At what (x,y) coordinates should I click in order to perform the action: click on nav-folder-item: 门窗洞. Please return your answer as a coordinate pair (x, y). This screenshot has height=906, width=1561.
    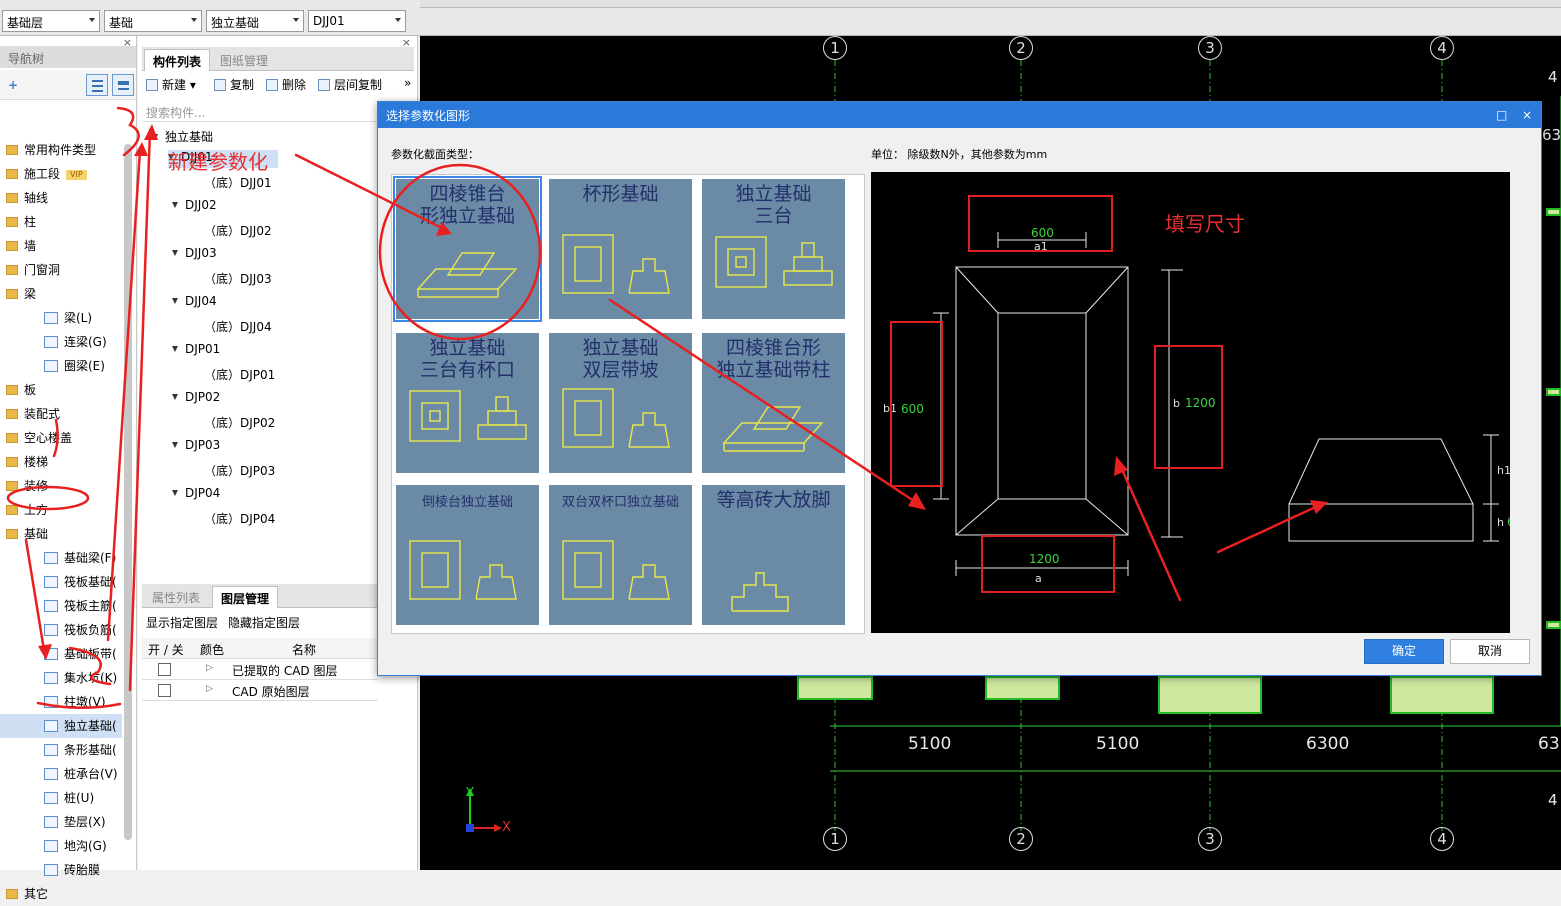
    Looking at the image, I should click on (61, 270).